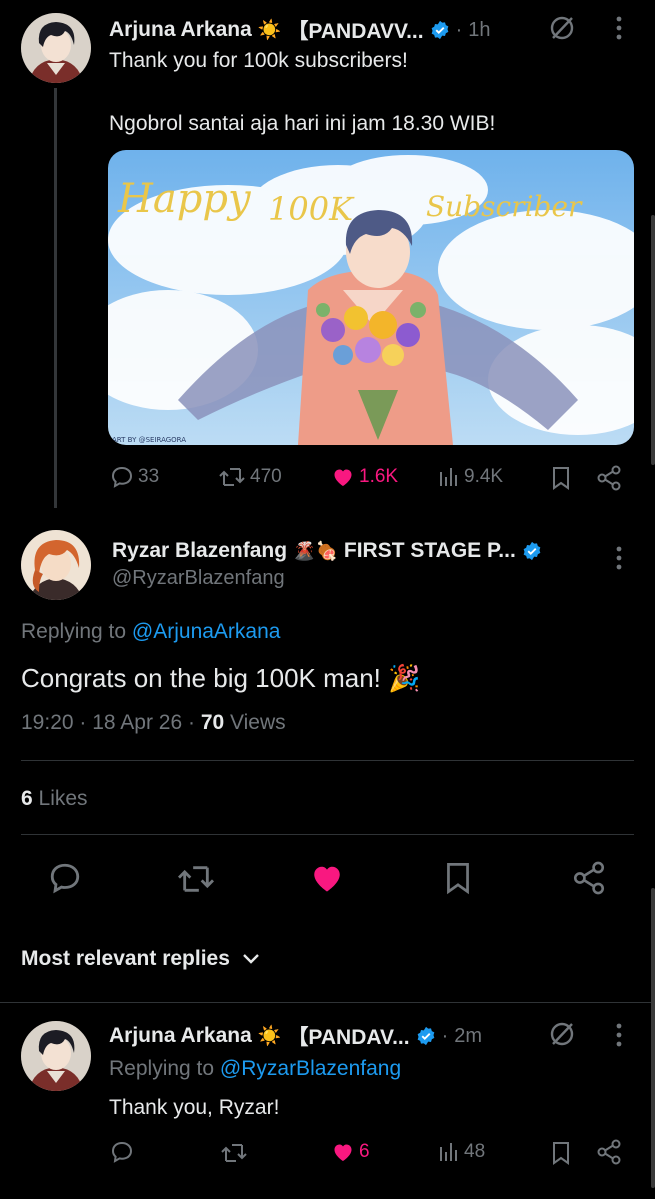  Describe the element at coordinates (206, 631) in the screenshot. I see `replying-handle-link: @ArjunaArkana` at that location.